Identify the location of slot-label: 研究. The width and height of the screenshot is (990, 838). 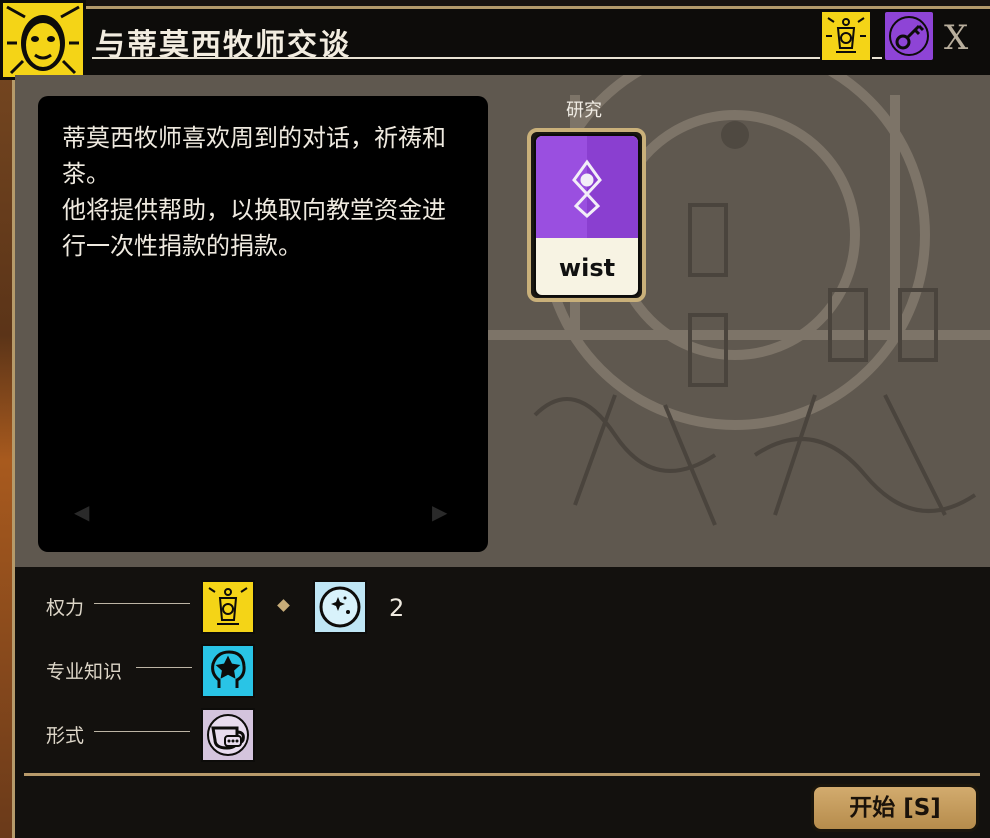
(584, 110).